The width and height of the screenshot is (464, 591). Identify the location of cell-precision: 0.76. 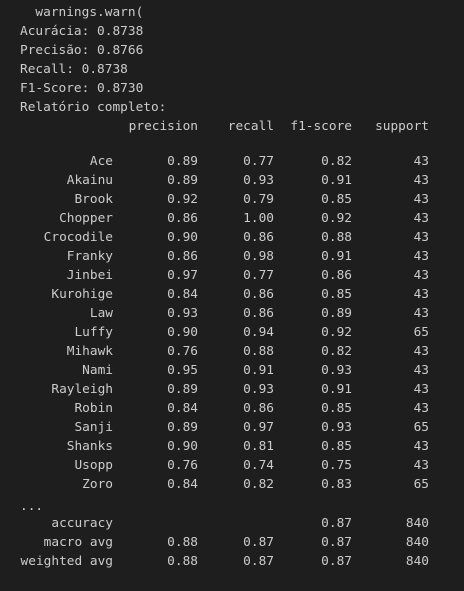
(182, 465).